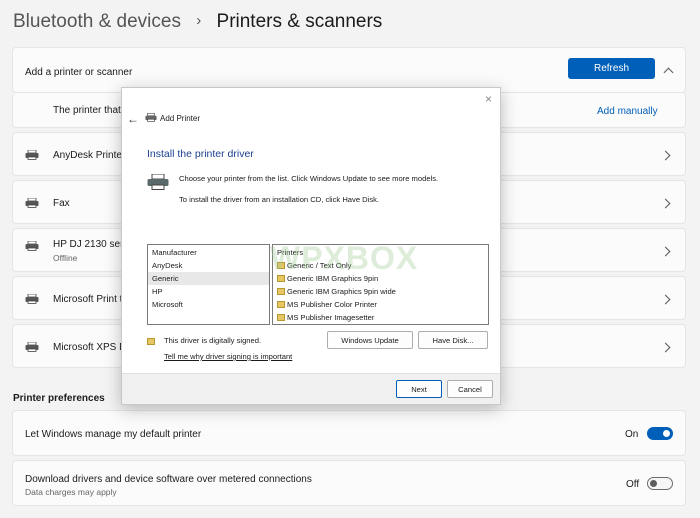 This screenshot has height=518, width=700. I want to click on default-printer-toggle, so click(660, 433).